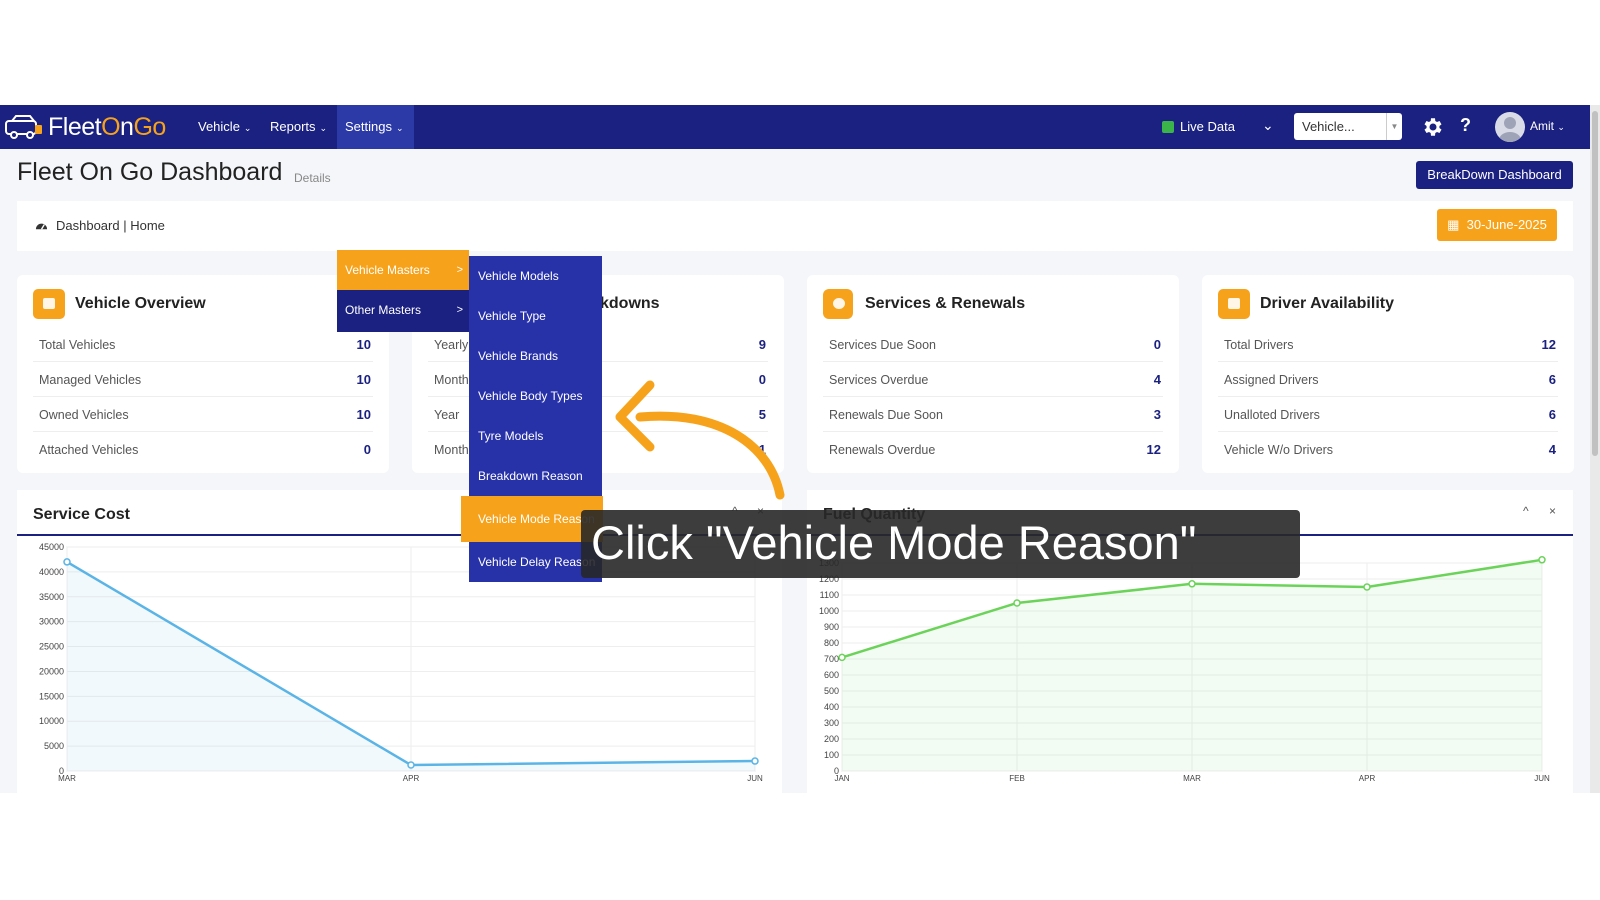 The image size is (1600, 900). What do you see at coordinates (1497, 225) in the screenshot?
I see `date-picker-button: ▦ 30-June-2025` at bounding box center [1497, 225].